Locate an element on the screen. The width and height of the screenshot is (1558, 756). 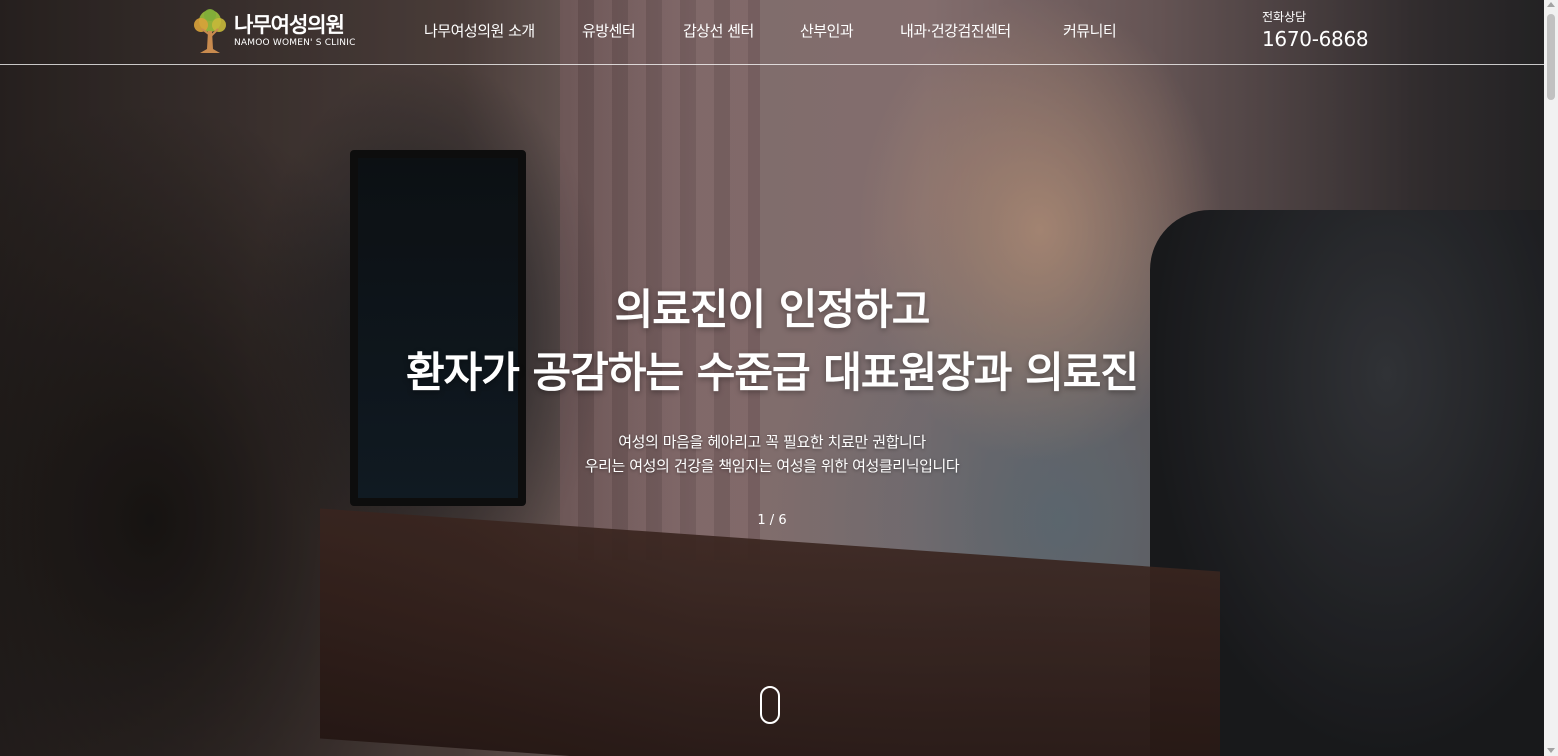
scroll-down-icon is located at coordinates (1551, 750).